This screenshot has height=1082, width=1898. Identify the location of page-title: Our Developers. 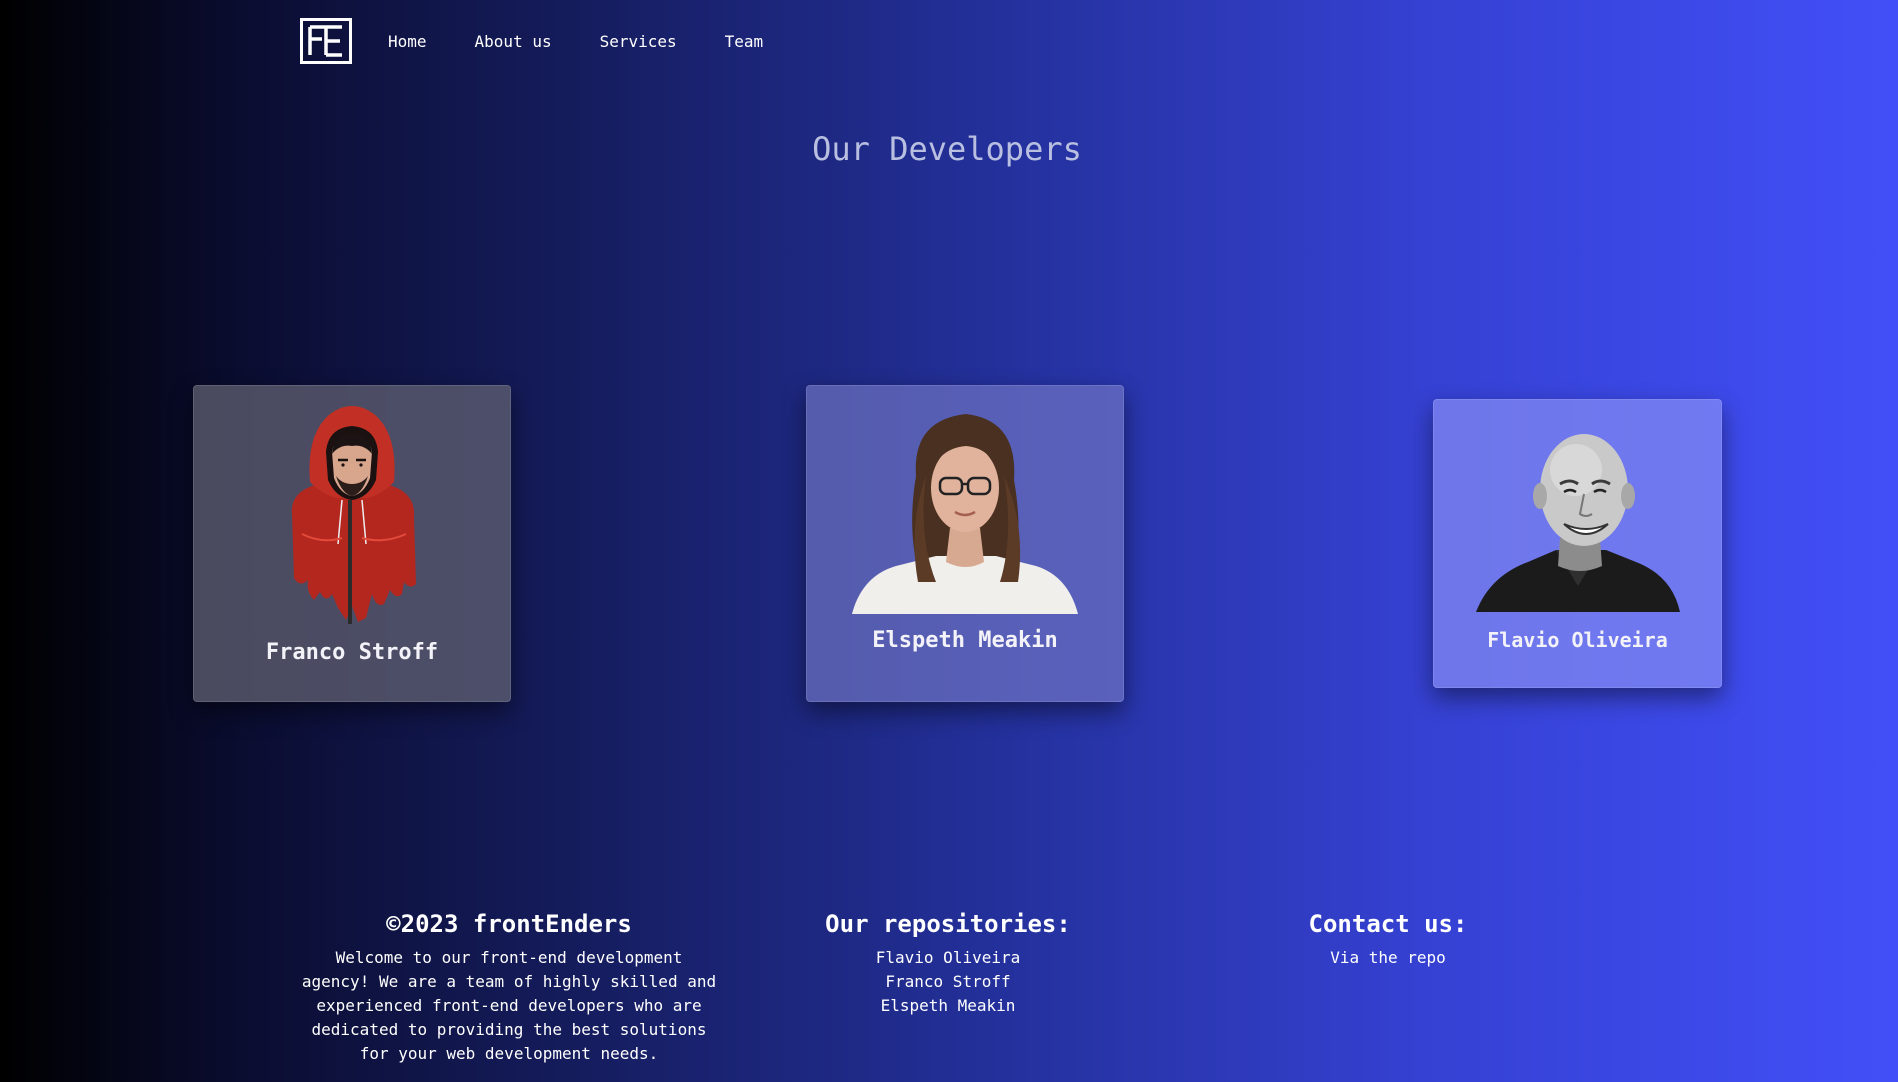
(947, 149).